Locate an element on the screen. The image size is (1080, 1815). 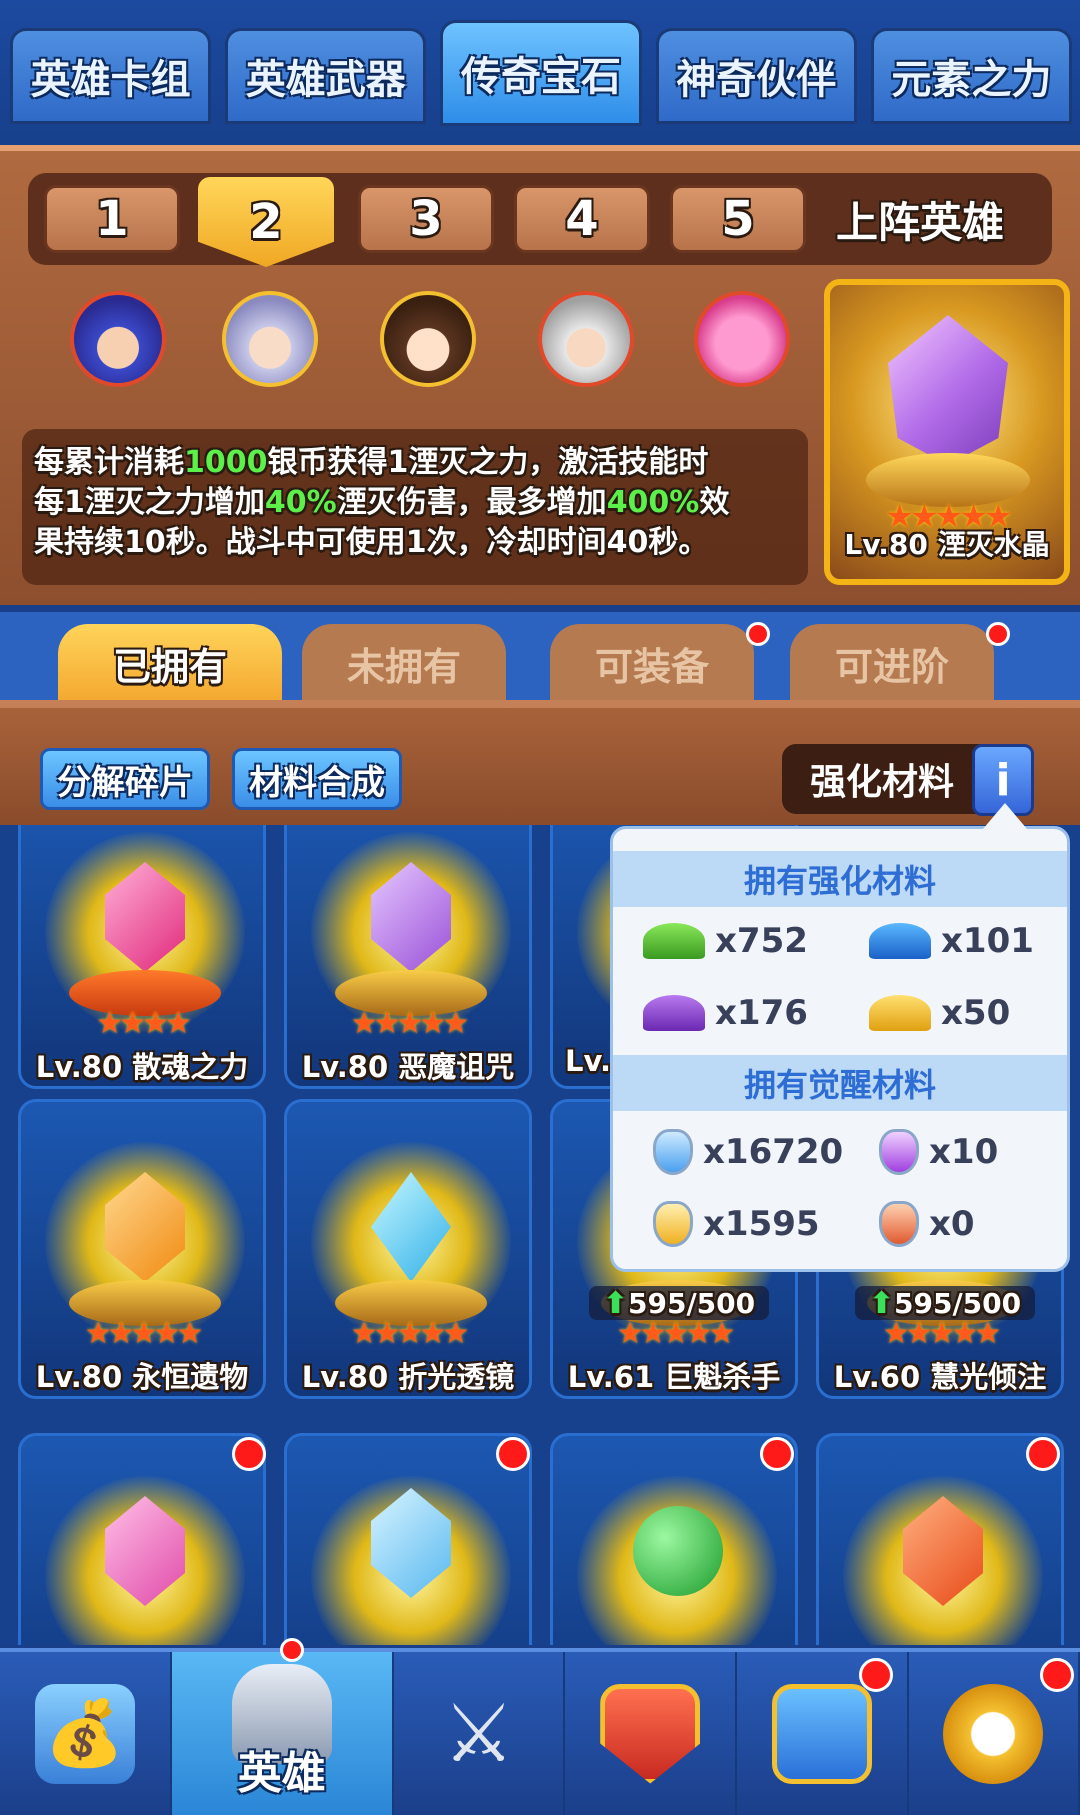
team-slot-4: 4 is located at coordinates (582, 219).